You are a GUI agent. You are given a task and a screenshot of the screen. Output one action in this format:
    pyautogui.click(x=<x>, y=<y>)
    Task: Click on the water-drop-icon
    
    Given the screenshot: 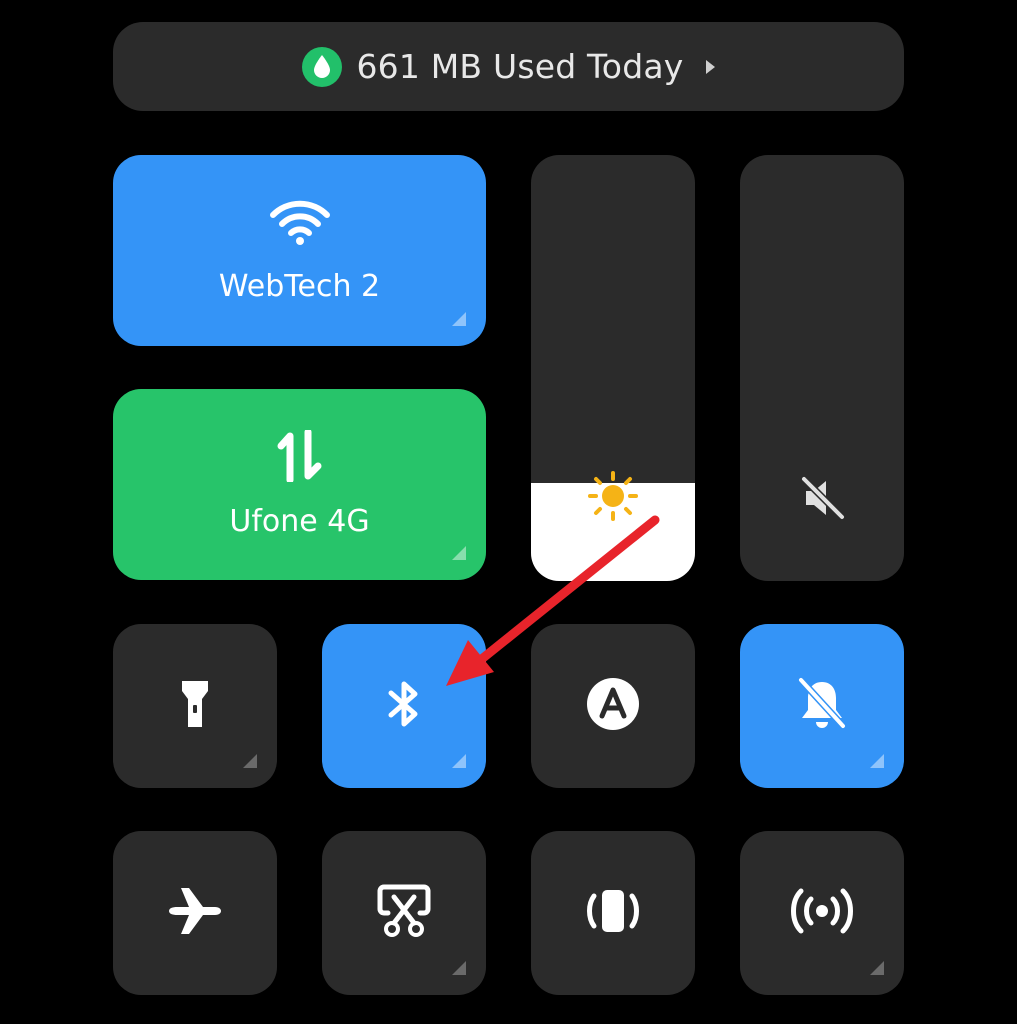 What is the action you would take?
    pyautogui.click(x=322, y=66)
    